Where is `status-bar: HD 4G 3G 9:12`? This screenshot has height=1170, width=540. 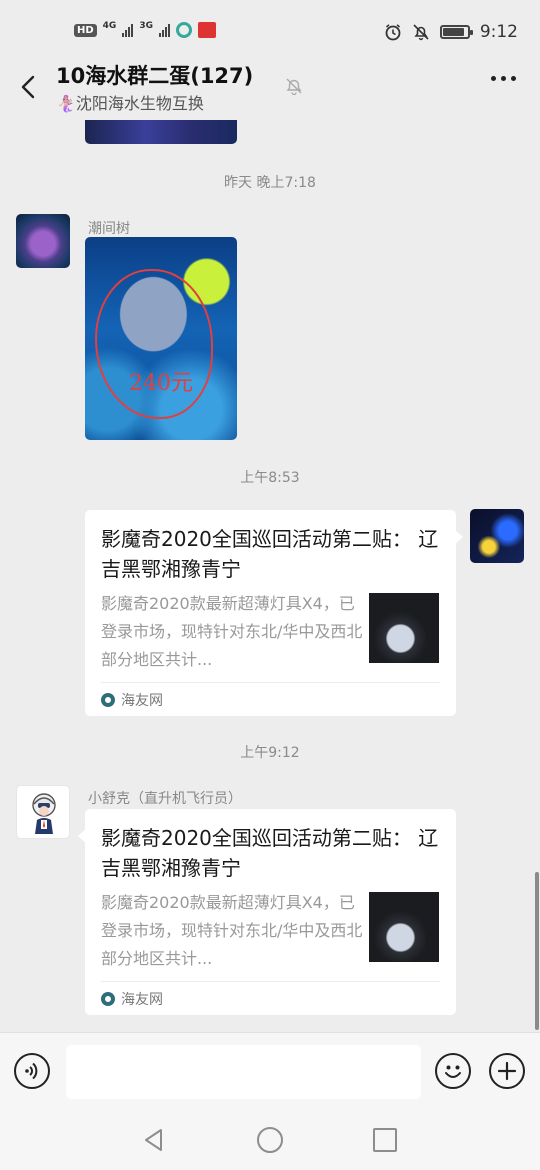
status-bar: HD 4G 3G 9:12 is located at coordinates (270, 32).